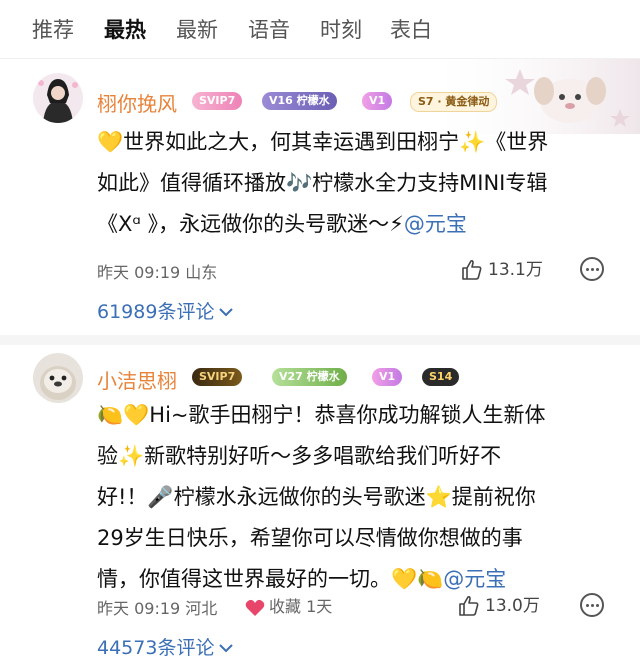  Describe the element at coordinates (309, 377) in the screenshot. I see `level-badge: V27 柠檬水` at that location.